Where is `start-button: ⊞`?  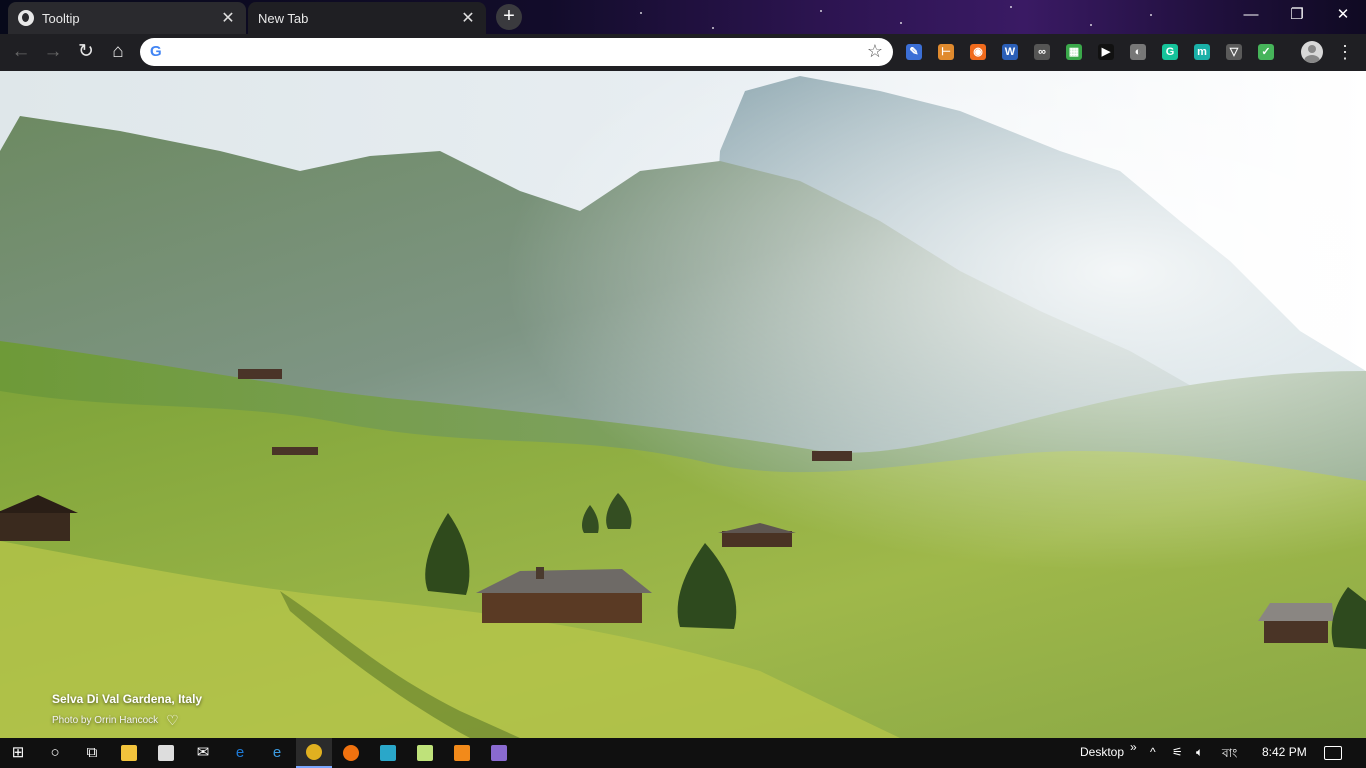
start-button: ⊞ is located at coordinates (18, 753).